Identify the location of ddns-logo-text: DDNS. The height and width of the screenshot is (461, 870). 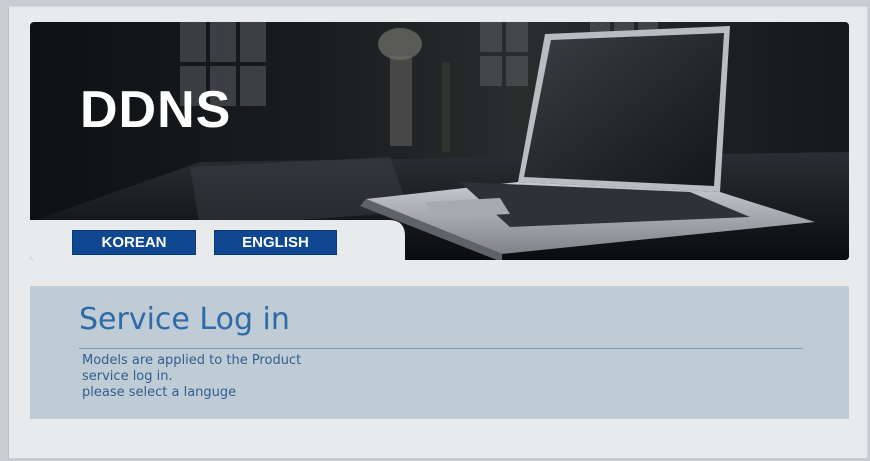
(156, 110).